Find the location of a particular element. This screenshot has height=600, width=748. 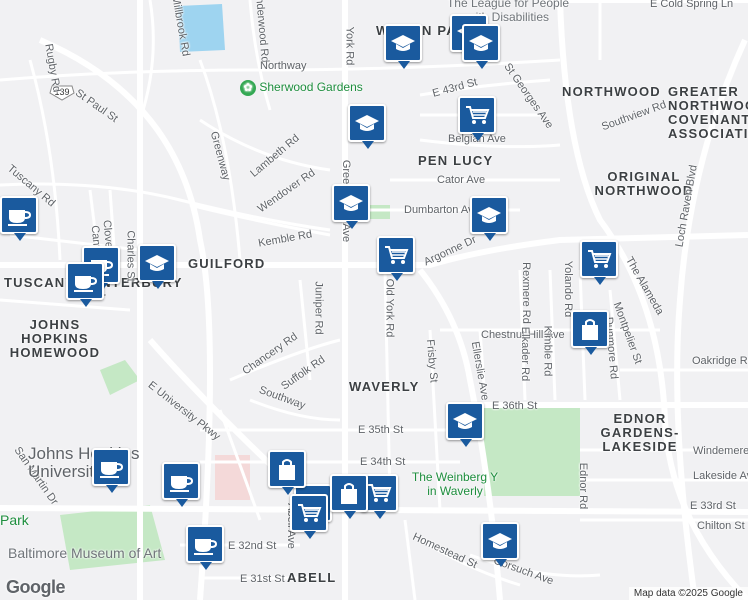

street-label: E 32nd St is located at coordinates (252, 546).